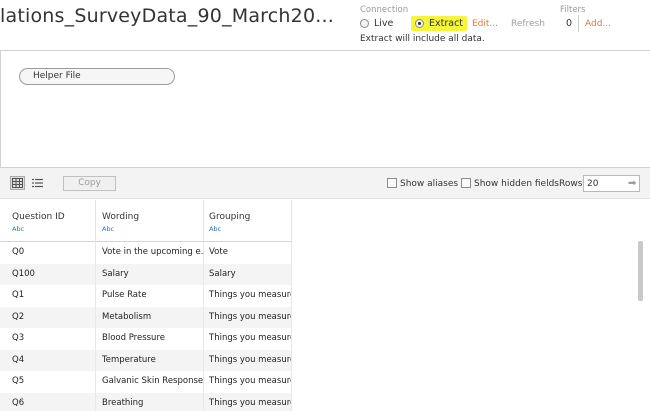 The width and height of the screenshot is (650, 411). I want to click on table-row: Q100 Salary Salary, so click(146, 274).